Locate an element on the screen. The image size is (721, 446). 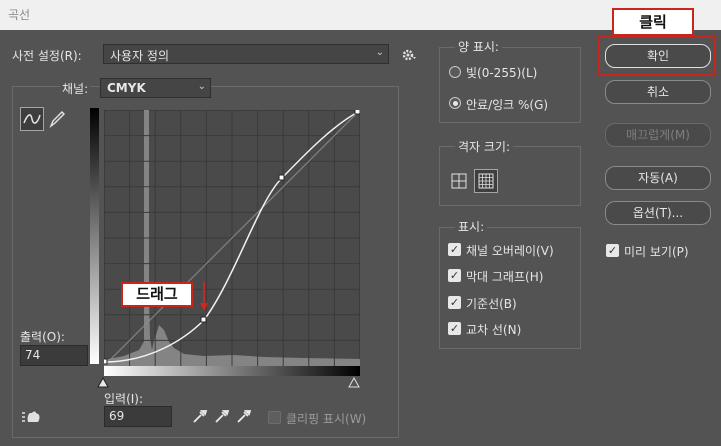
curve-tool-icon is located at coordinates (32, 119).